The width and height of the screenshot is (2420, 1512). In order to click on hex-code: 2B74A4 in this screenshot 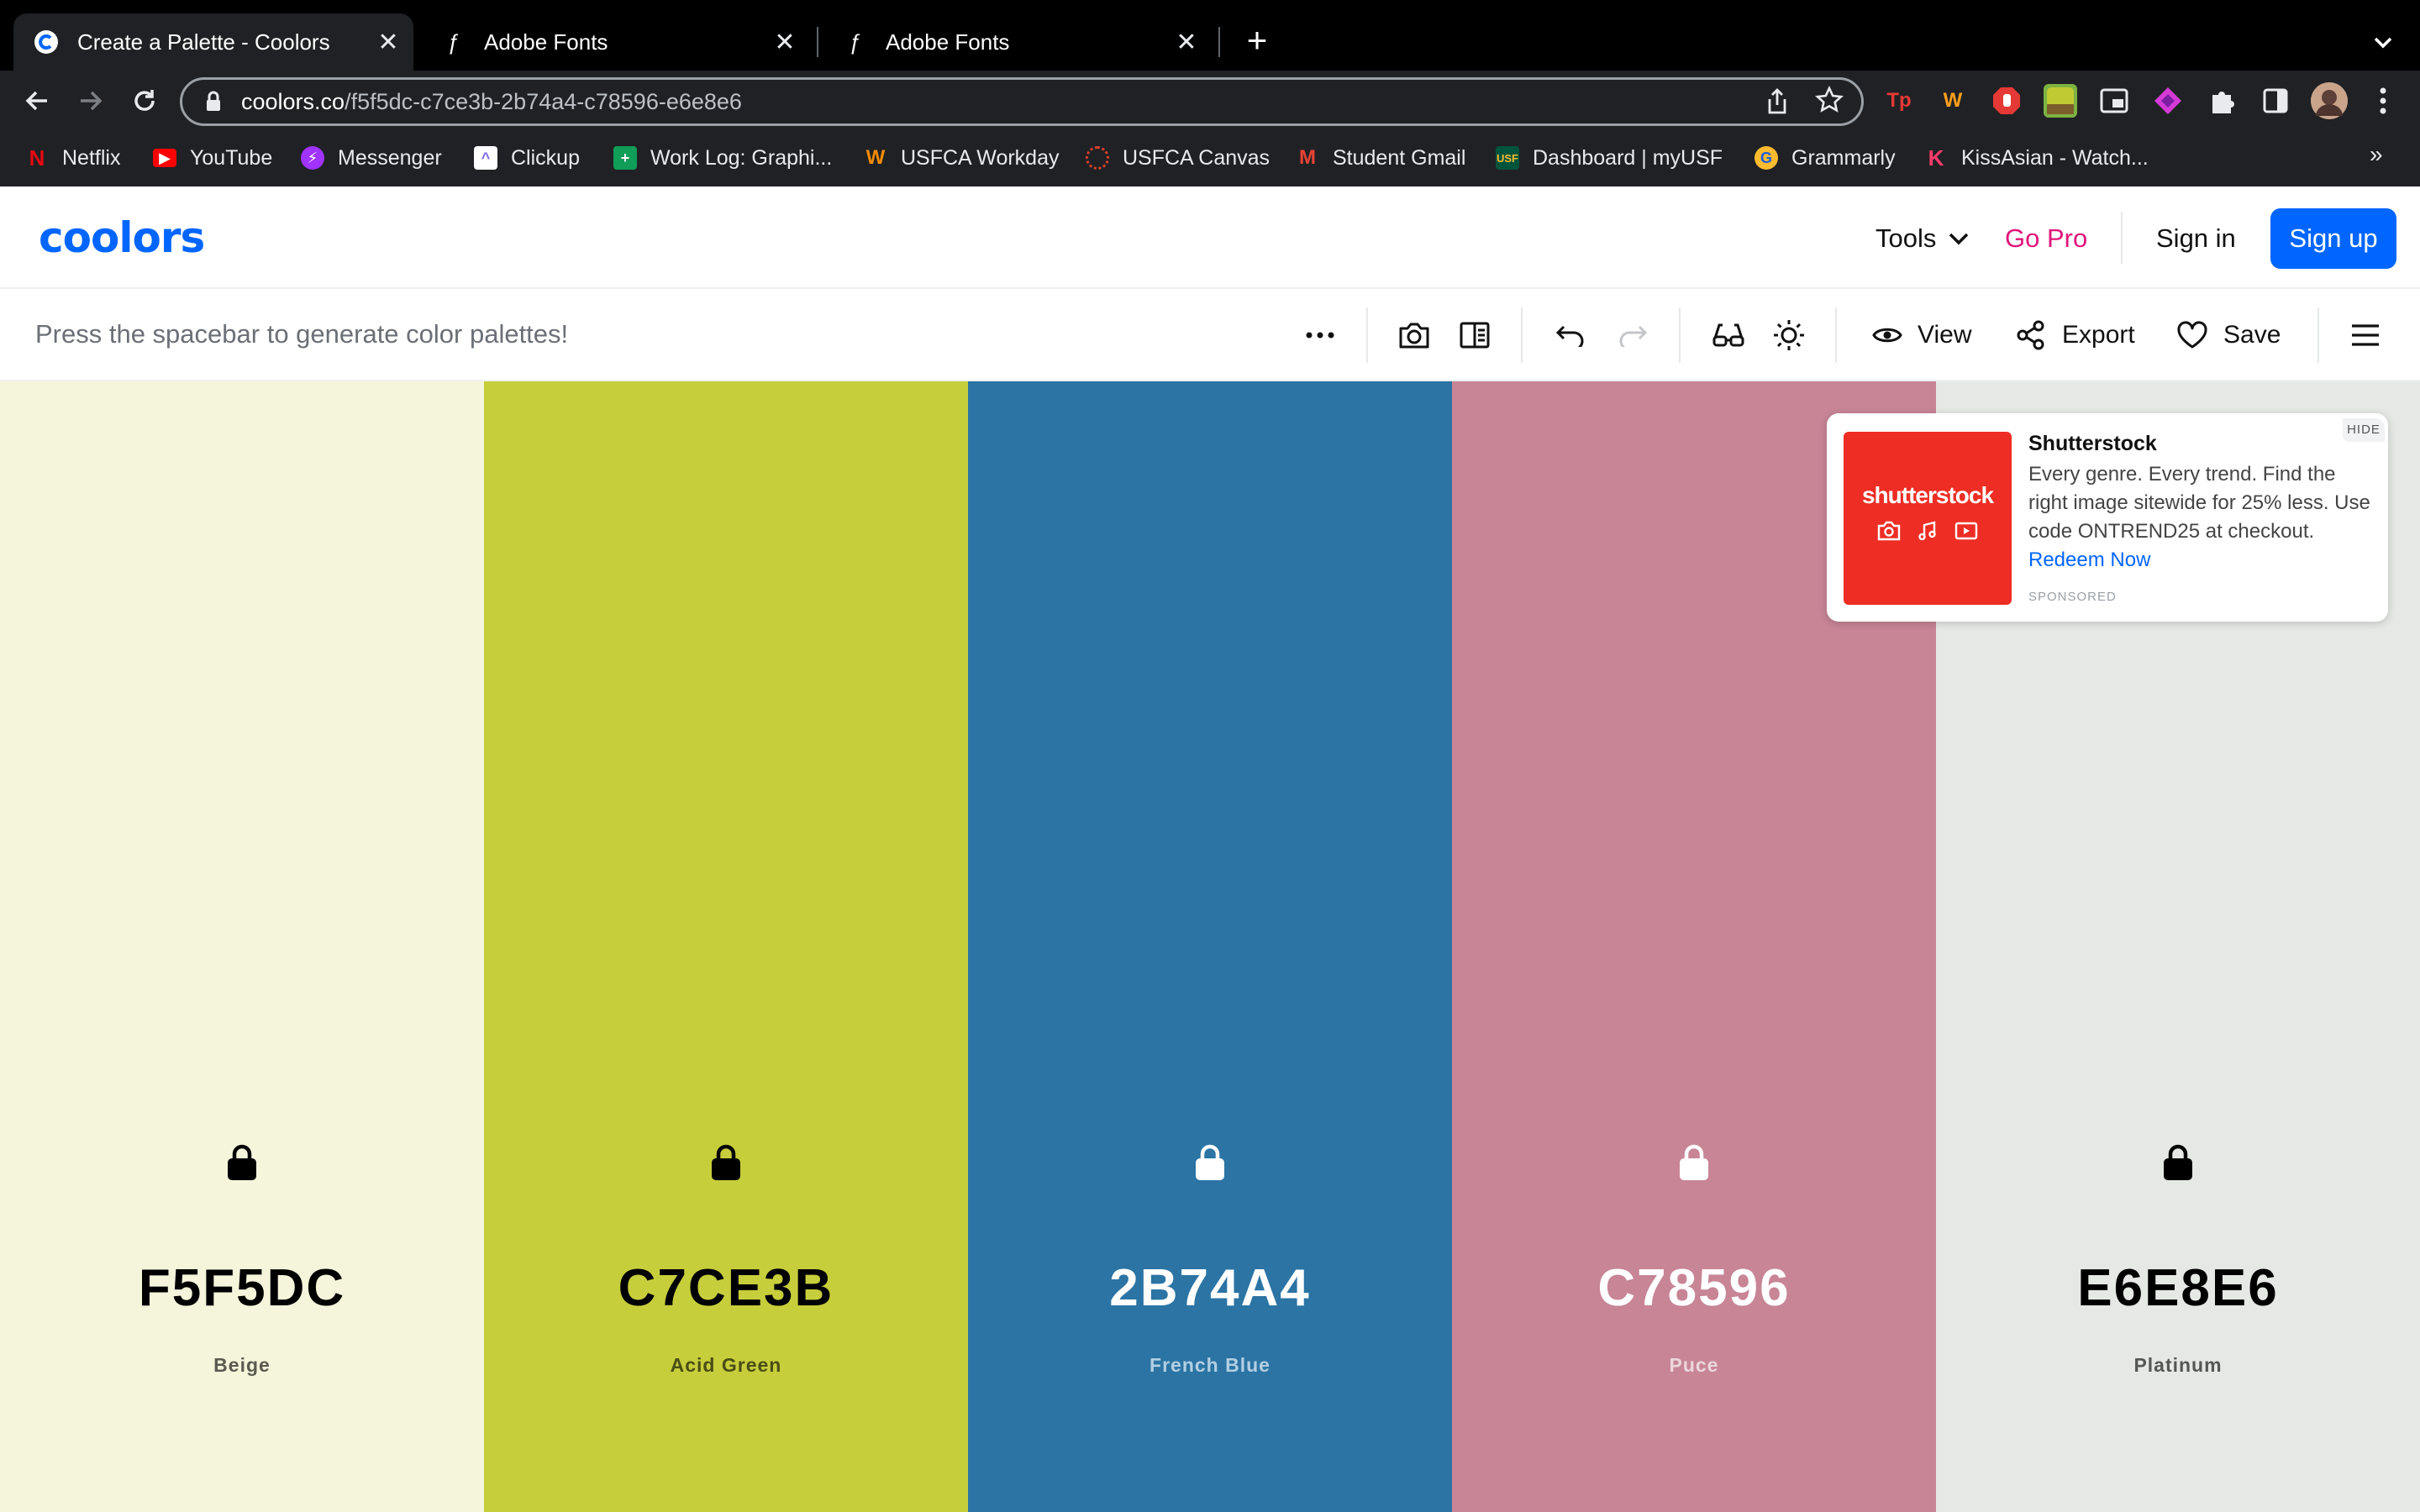, I will do `click(1210, 1288)`.